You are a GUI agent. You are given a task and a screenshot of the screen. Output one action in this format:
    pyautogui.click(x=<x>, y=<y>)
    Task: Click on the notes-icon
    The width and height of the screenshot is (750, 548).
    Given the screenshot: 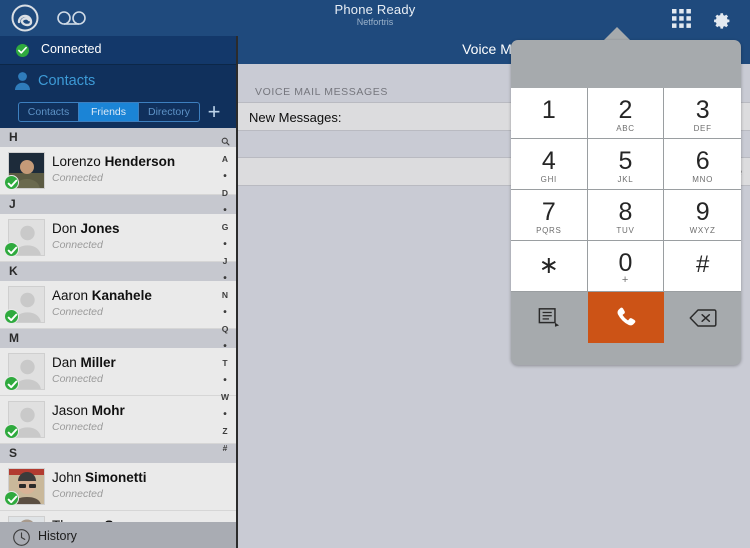 What is the action you would take?
    pyautogui.click(x=549, y=317)
    